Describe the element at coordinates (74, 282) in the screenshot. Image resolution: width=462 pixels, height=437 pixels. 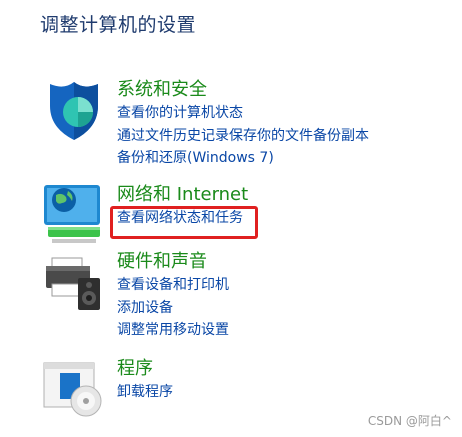
I see `printer-speaker-icon` at that location.